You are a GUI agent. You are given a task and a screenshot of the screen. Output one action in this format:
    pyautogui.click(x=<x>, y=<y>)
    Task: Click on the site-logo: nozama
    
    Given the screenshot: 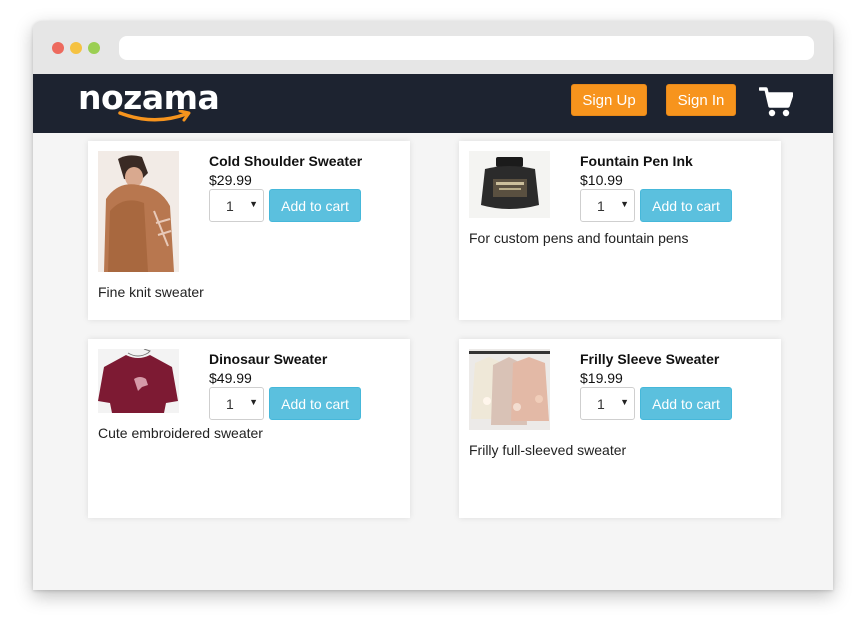 What is the action you would take?
    pyautogui.click(x=149, y=103)
    